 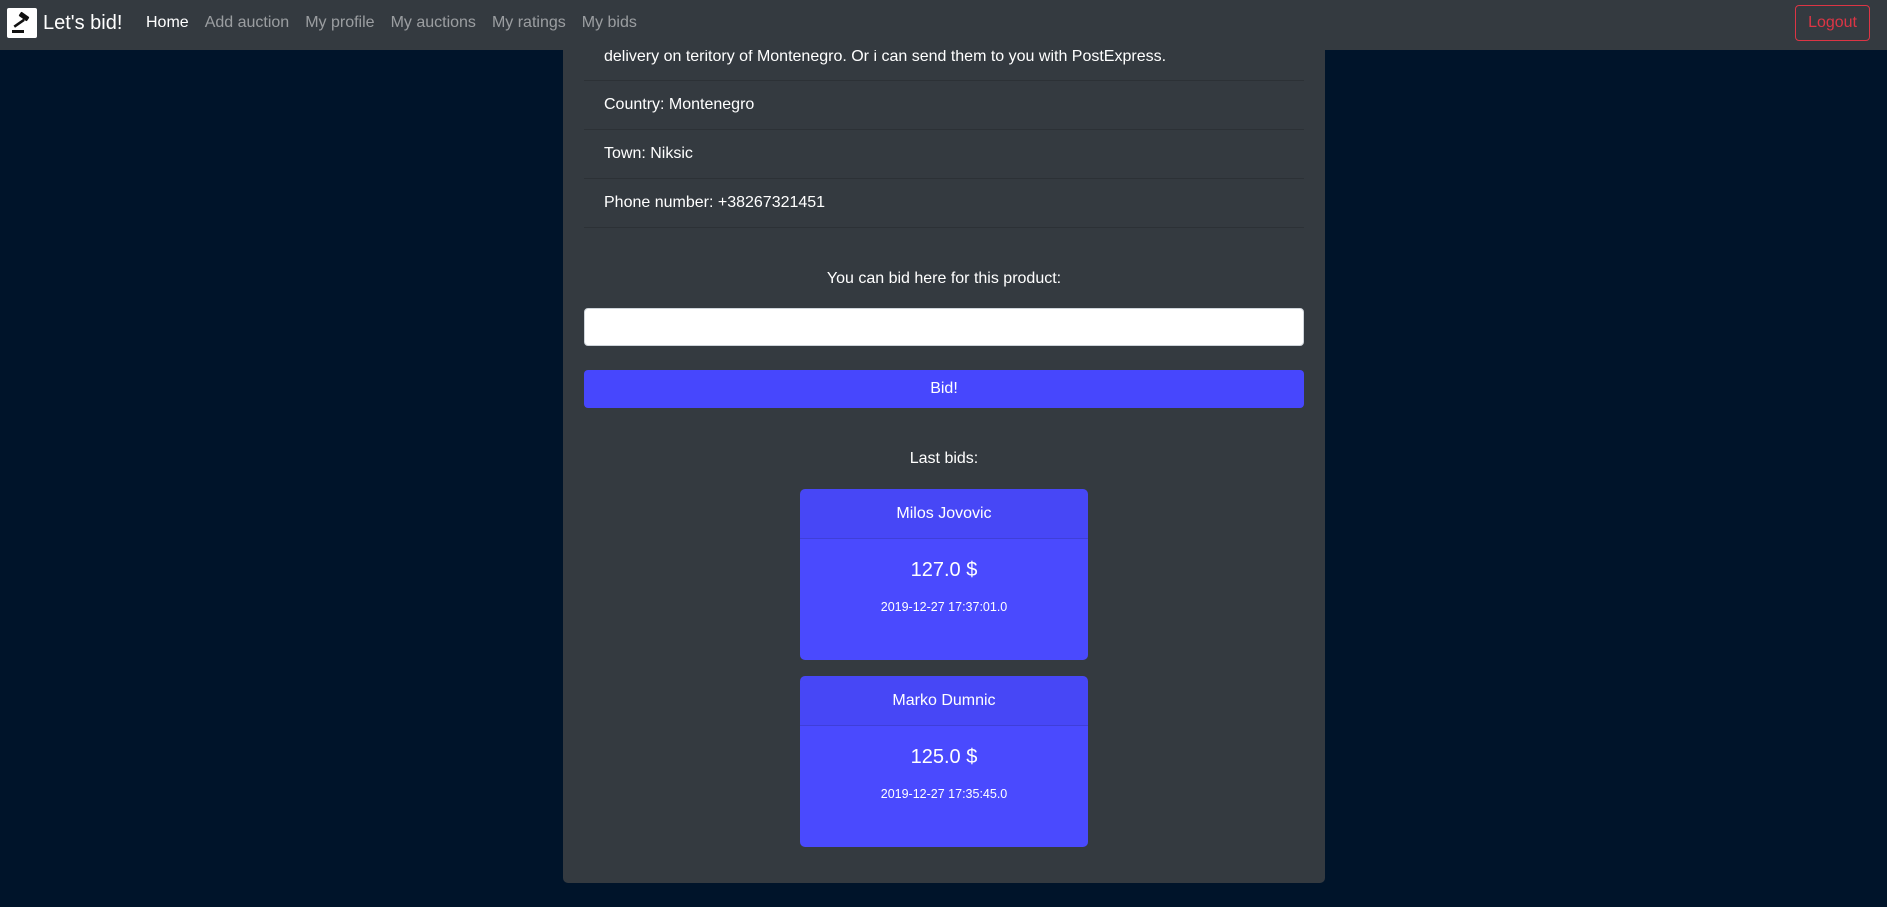 I want to click on nav-my-auctions: My auctions, so click(x=433, y=23).